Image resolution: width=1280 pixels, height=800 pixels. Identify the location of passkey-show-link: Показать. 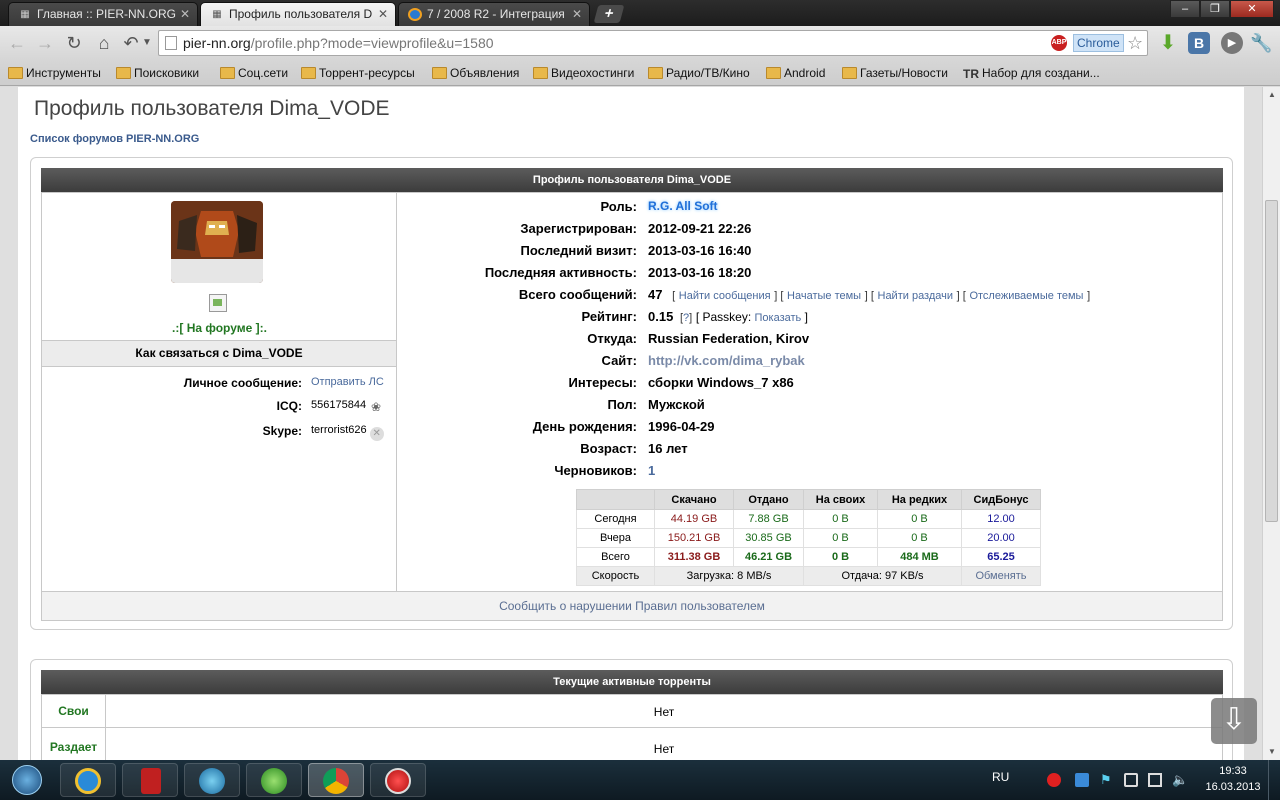
(778, 318).